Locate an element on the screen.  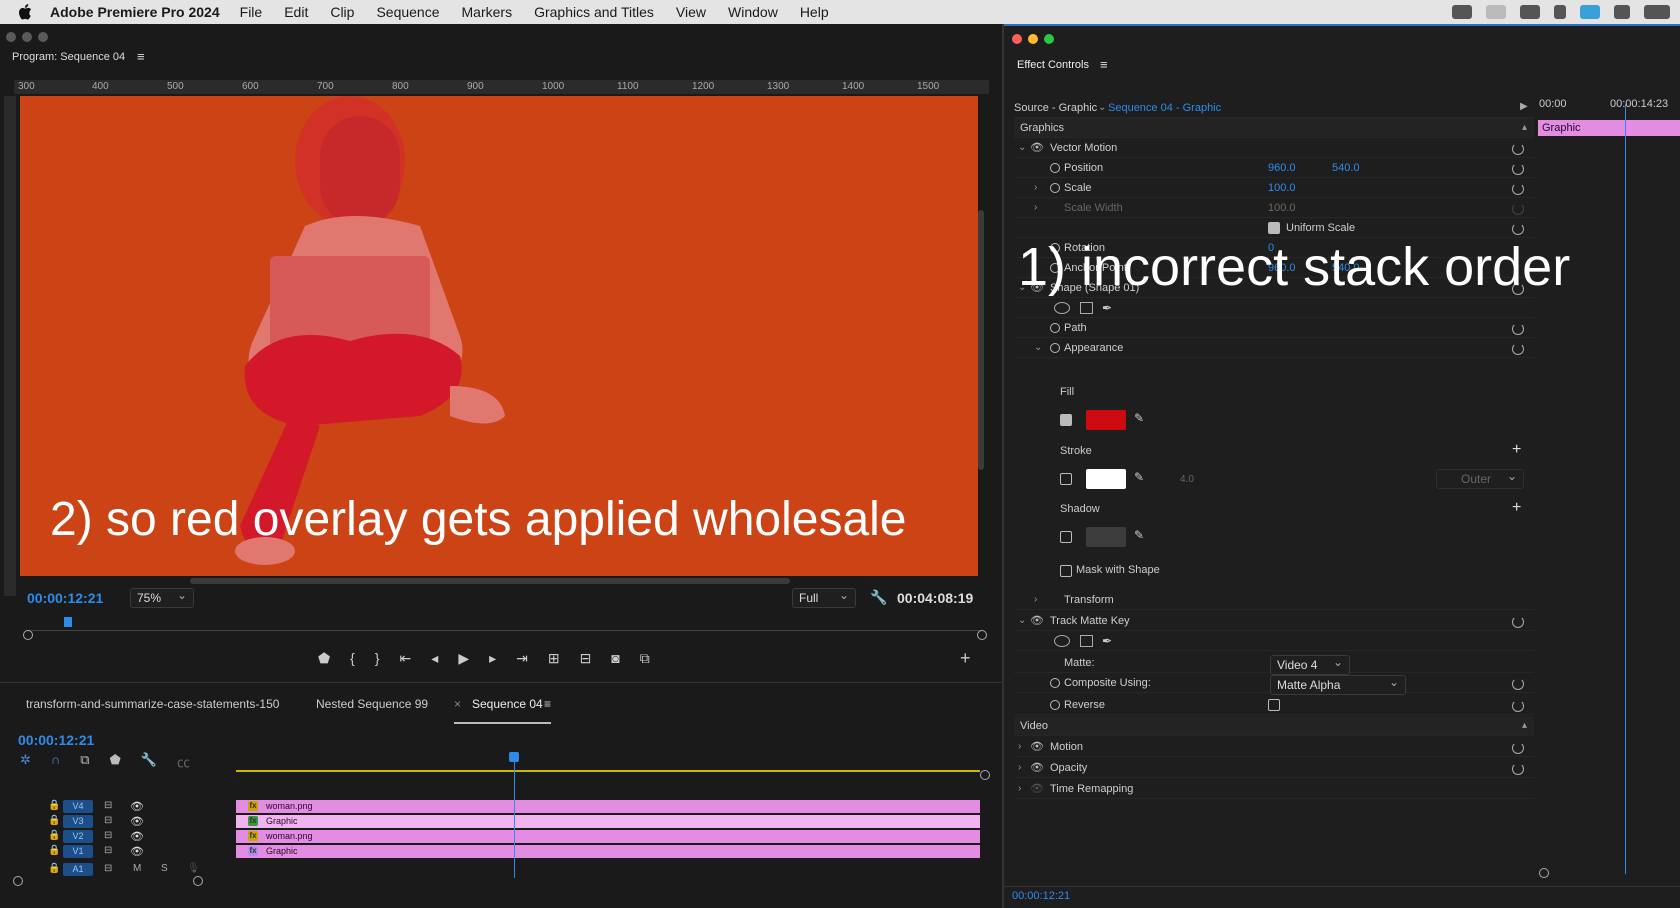
play-audio-icon: ▶ is located at coordinates (1524, 106).